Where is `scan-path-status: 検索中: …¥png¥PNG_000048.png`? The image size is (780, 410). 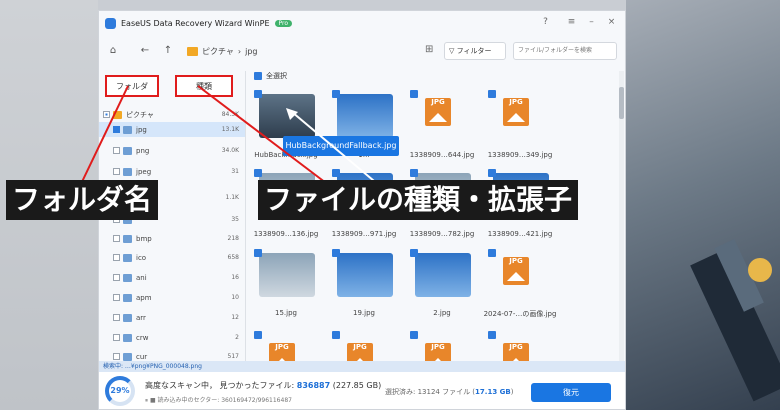
scan-path-status: 検索中: …¥png¥PNG_000048.png is located at coordinates (362, 366).